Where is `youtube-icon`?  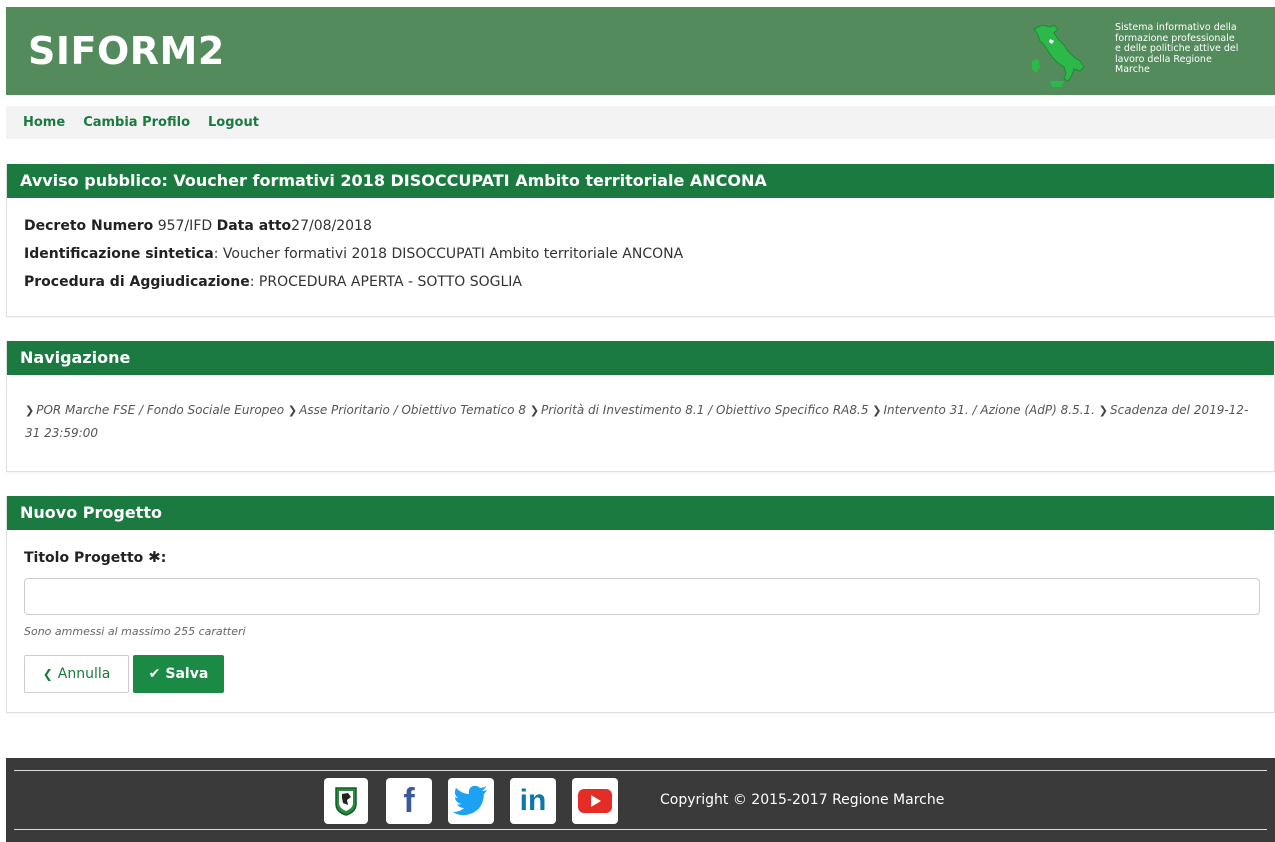 youtube-icon is located at coordinates (595, 801).